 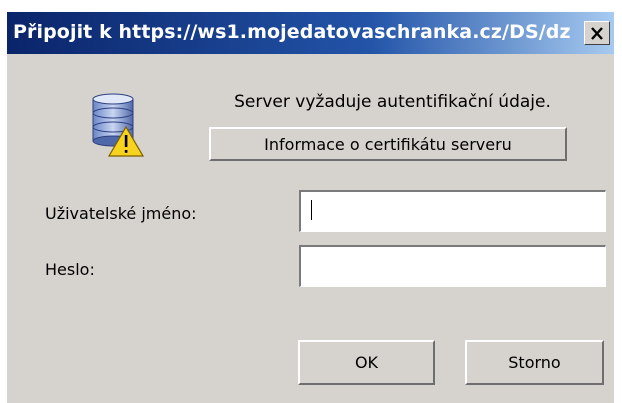 I want to click on username-field, so click(x=452, y=211).